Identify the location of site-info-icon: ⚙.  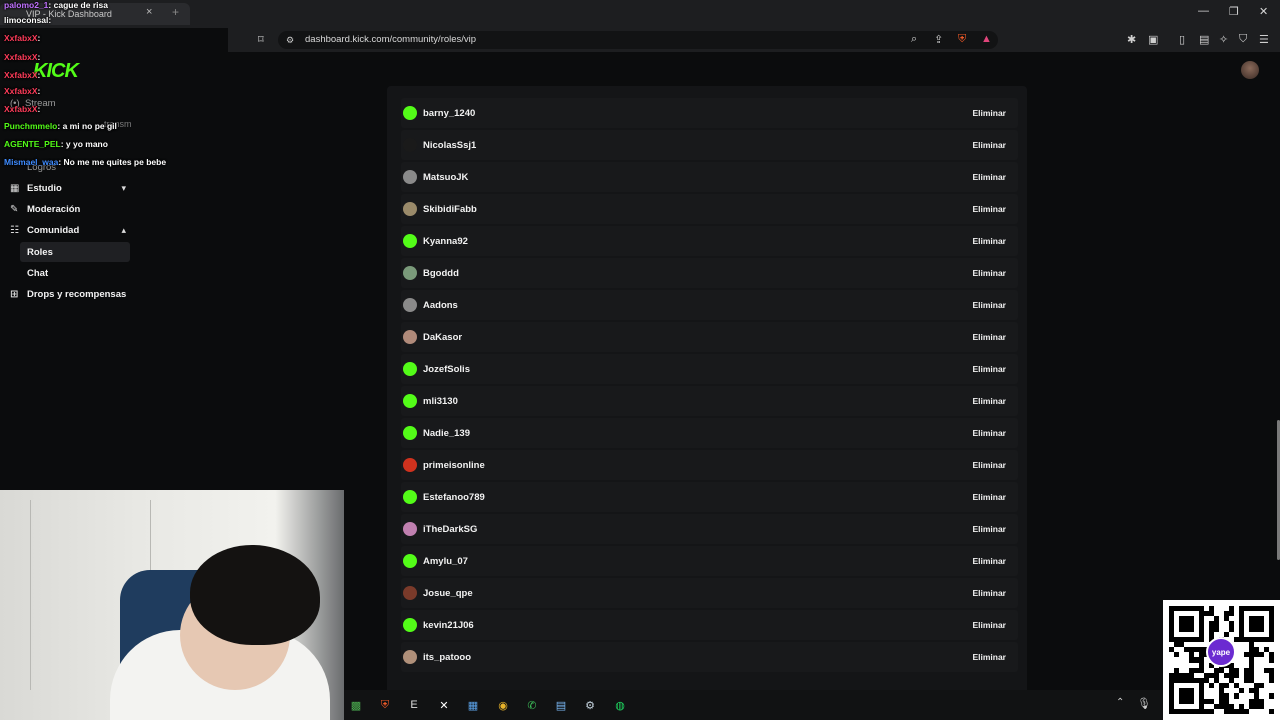
(290, 40).